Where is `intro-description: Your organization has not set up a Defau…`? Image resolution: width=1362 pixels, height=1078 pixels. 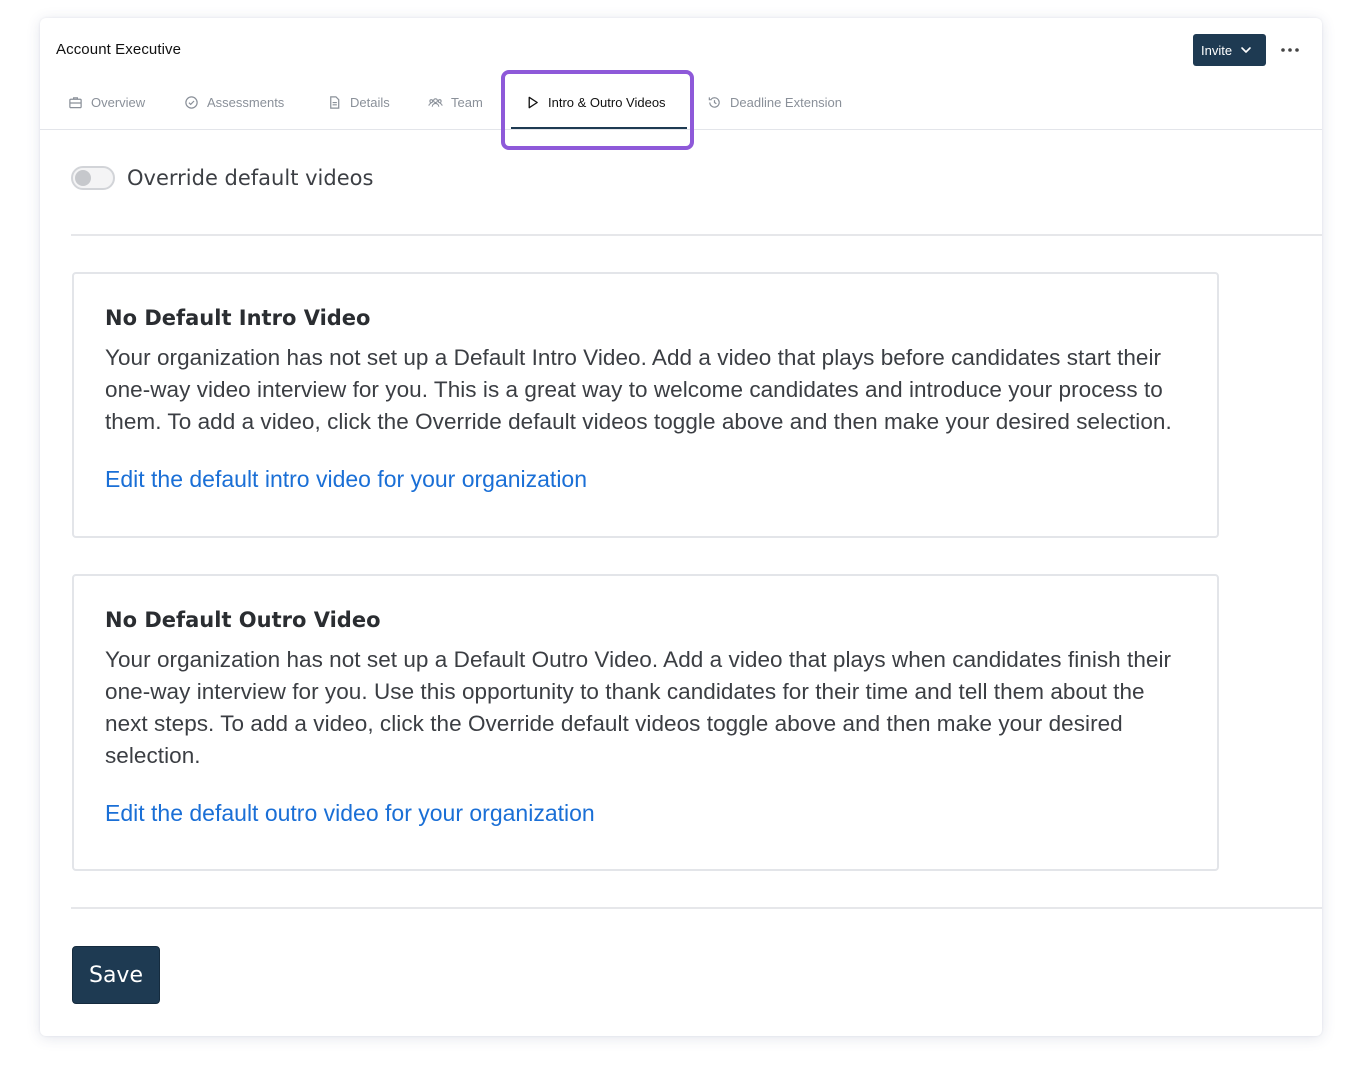
intro-description: Your organization has not set up a Defau… is located at coordinates (638, 389).